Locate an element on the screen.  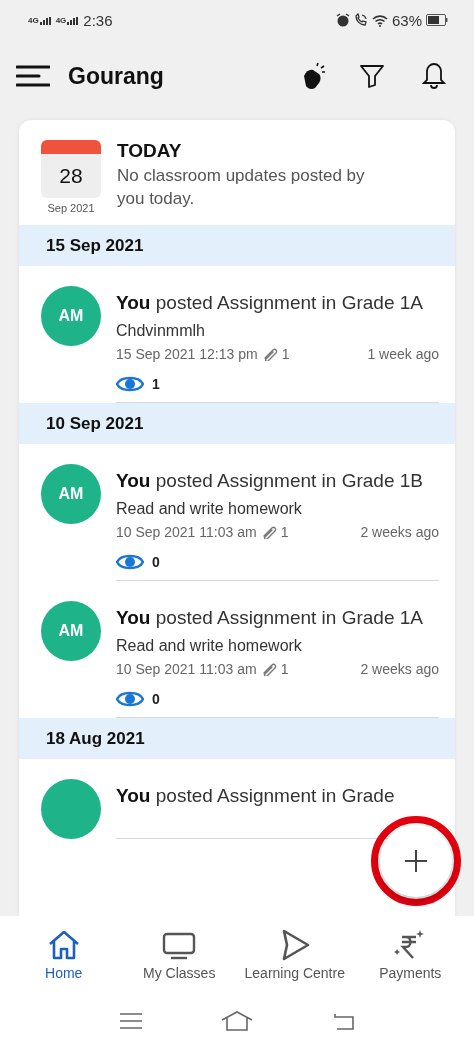
today-message: No classroom updates posted by you today. is located at coordinates (241, 187).